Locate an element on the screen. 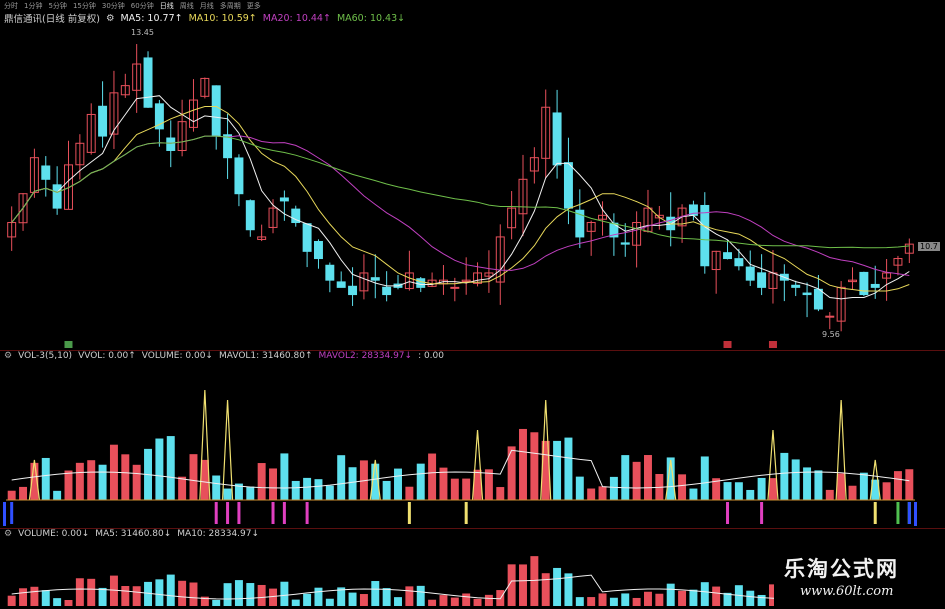 Image resolution: width=945 pixels, height=609 pixels. watermark-title: 乐淘公式网 is located at coordinates (841, 569).